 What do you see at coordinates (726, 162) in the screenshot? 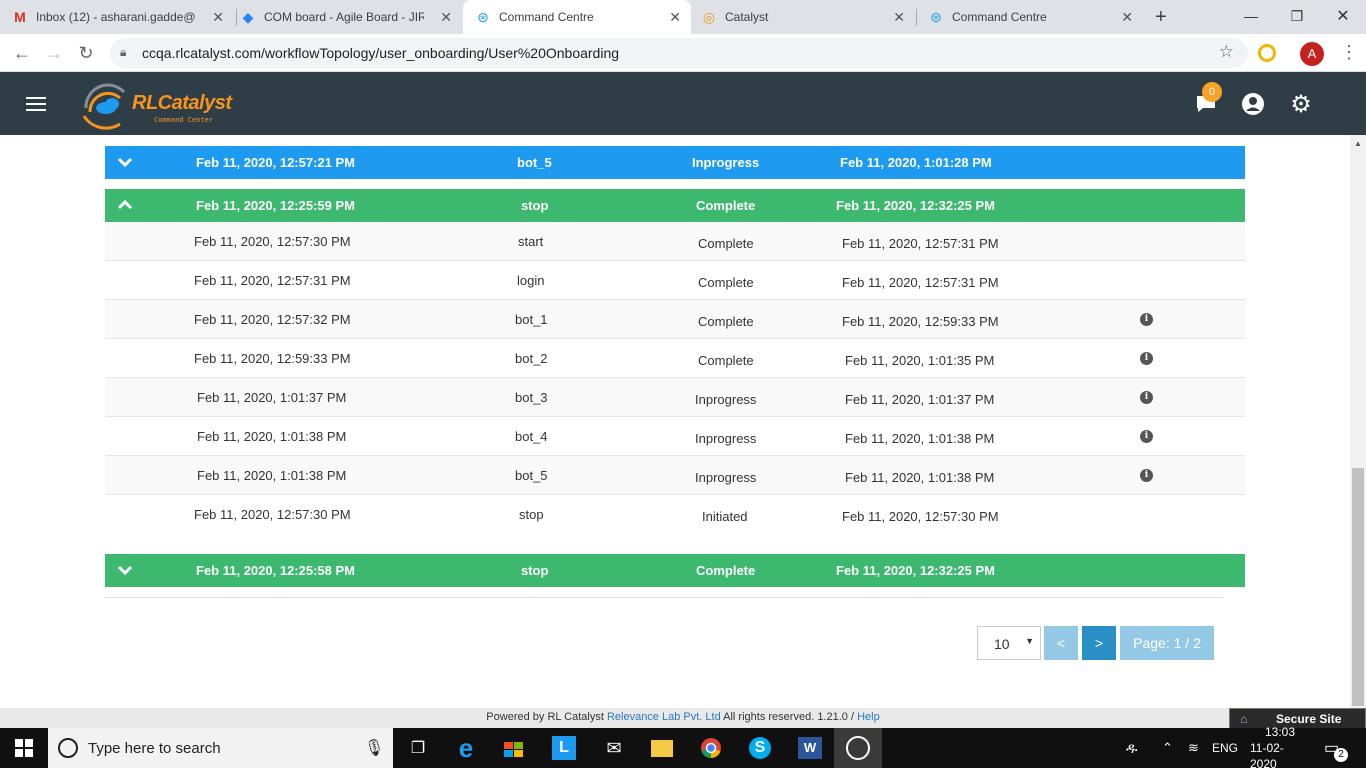
I see `group-status: Inprogress` at bounding box center [726, 162].